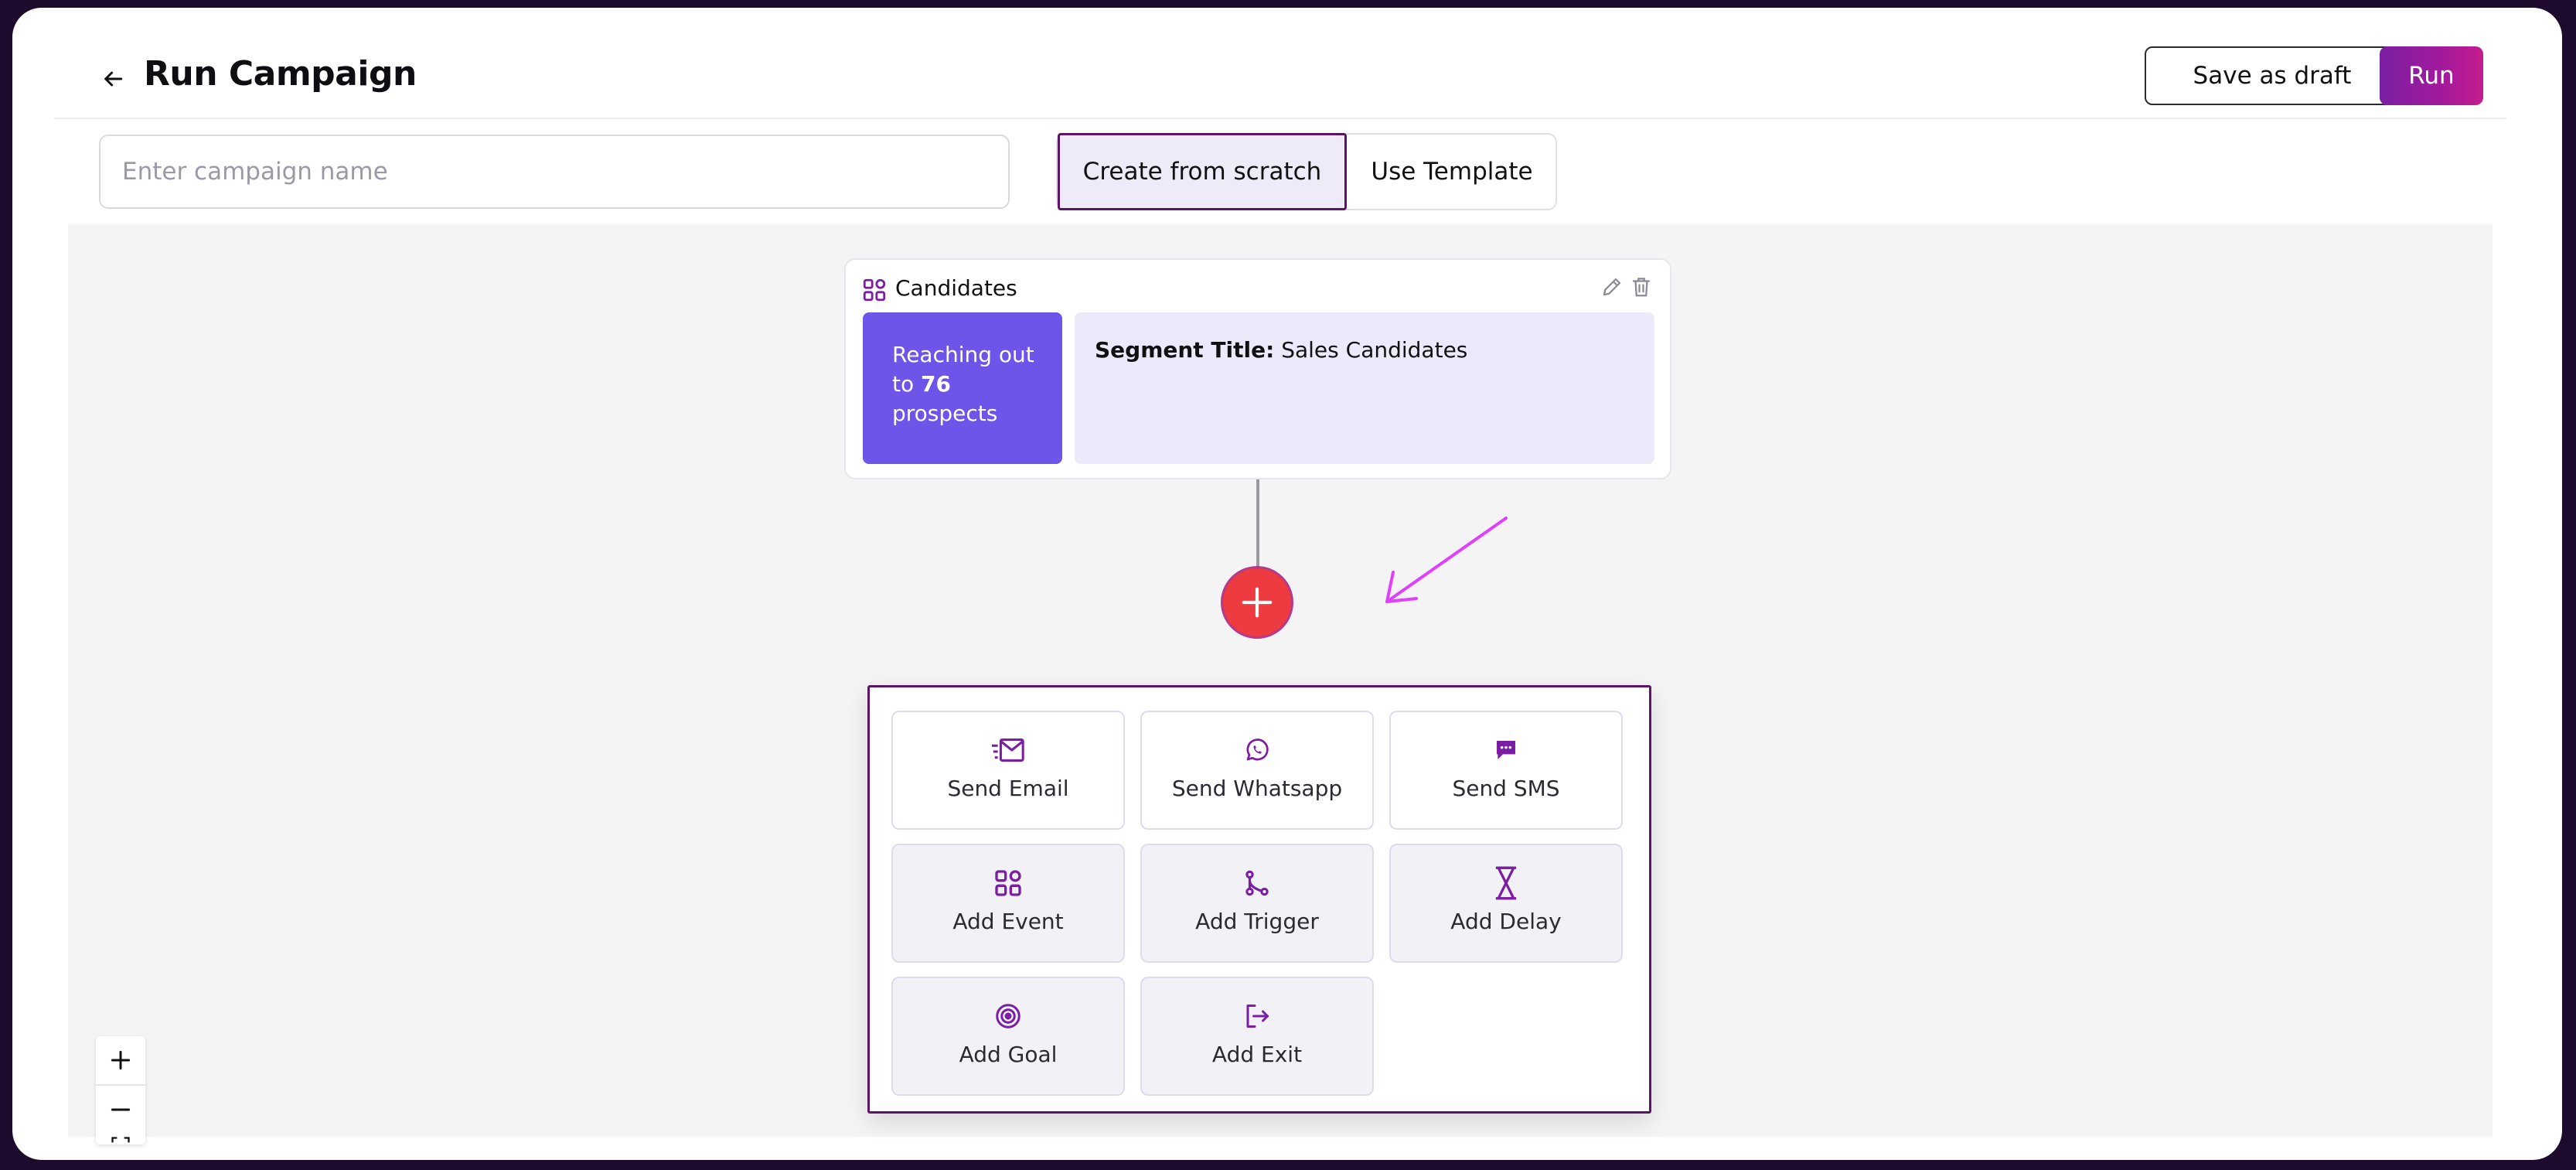 The height and width of the screenshot is (1170, 2576). What do you see at coordinates (1008, 770) in the screenshot?
I see `send-email-item: Send Email` at bounding box center [1008, 770].